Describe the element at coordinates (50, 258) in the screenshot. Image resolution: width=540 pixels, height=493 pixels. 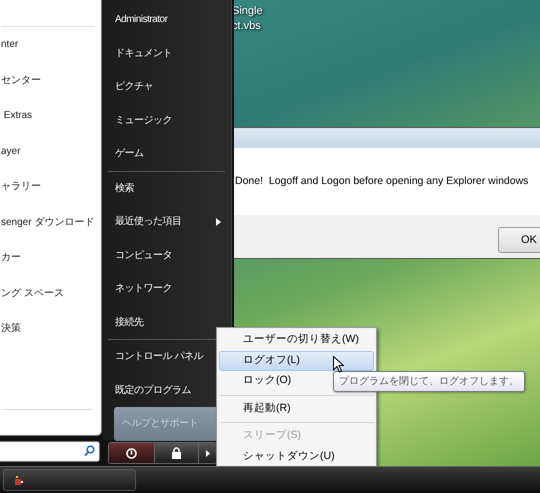
I see `program-item: カー` at that location.